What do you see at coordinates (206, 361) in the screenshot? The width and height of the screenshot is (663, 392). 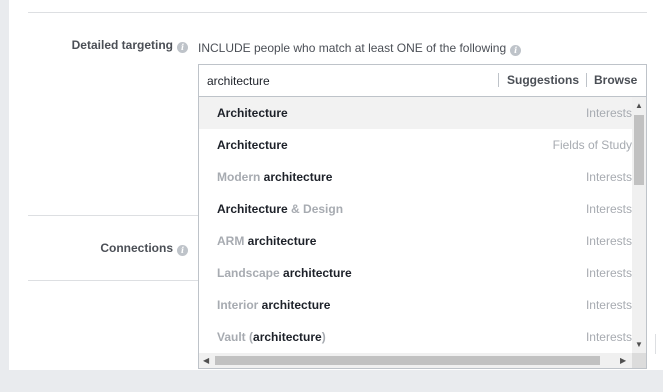 I see `scroll-left-icon: ◀` at bounding box center [206, 361].